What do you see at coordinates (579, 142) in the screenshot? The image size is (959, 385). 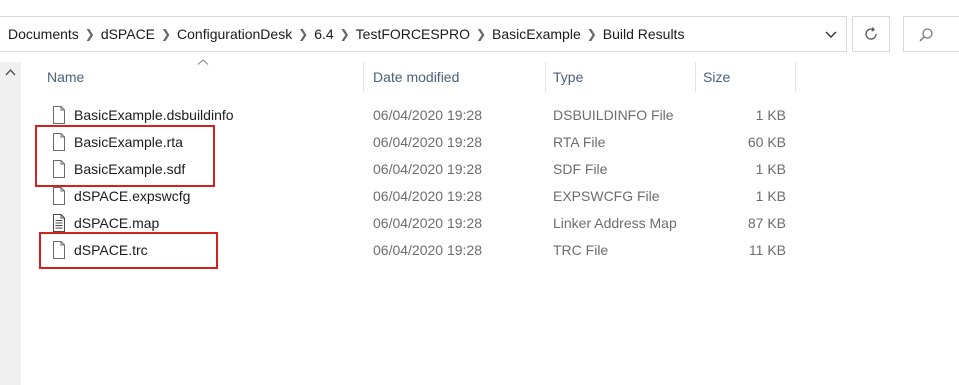 I see `file-type: RTA File` at bounding box center [579, 142].